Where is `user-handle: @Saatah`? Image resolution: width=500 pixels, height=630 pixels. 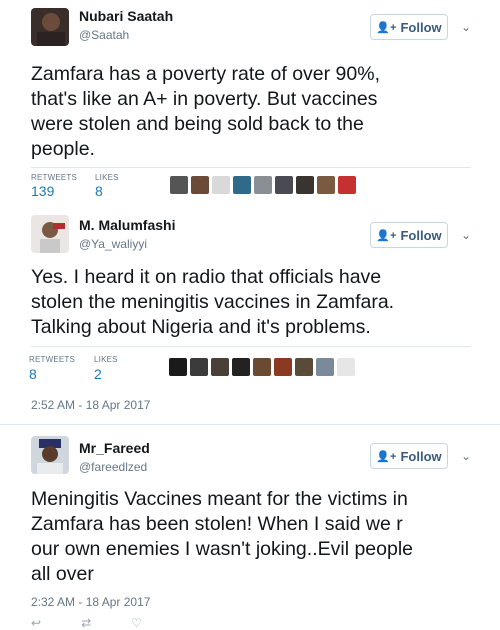 user-handle: @Saatah is located at coordinates (104, 35).